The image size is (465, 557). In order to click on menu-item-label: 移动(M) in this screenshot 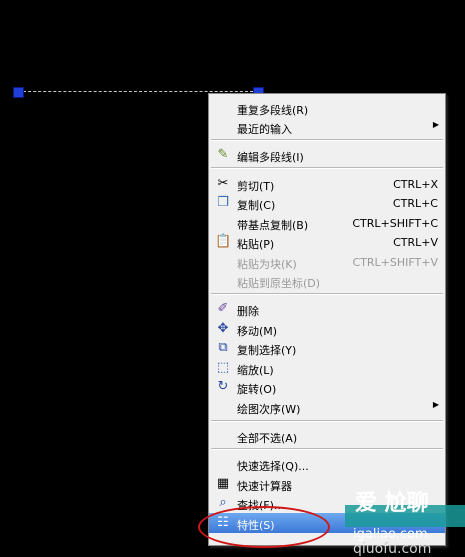, I will do `click(257, 331)`.